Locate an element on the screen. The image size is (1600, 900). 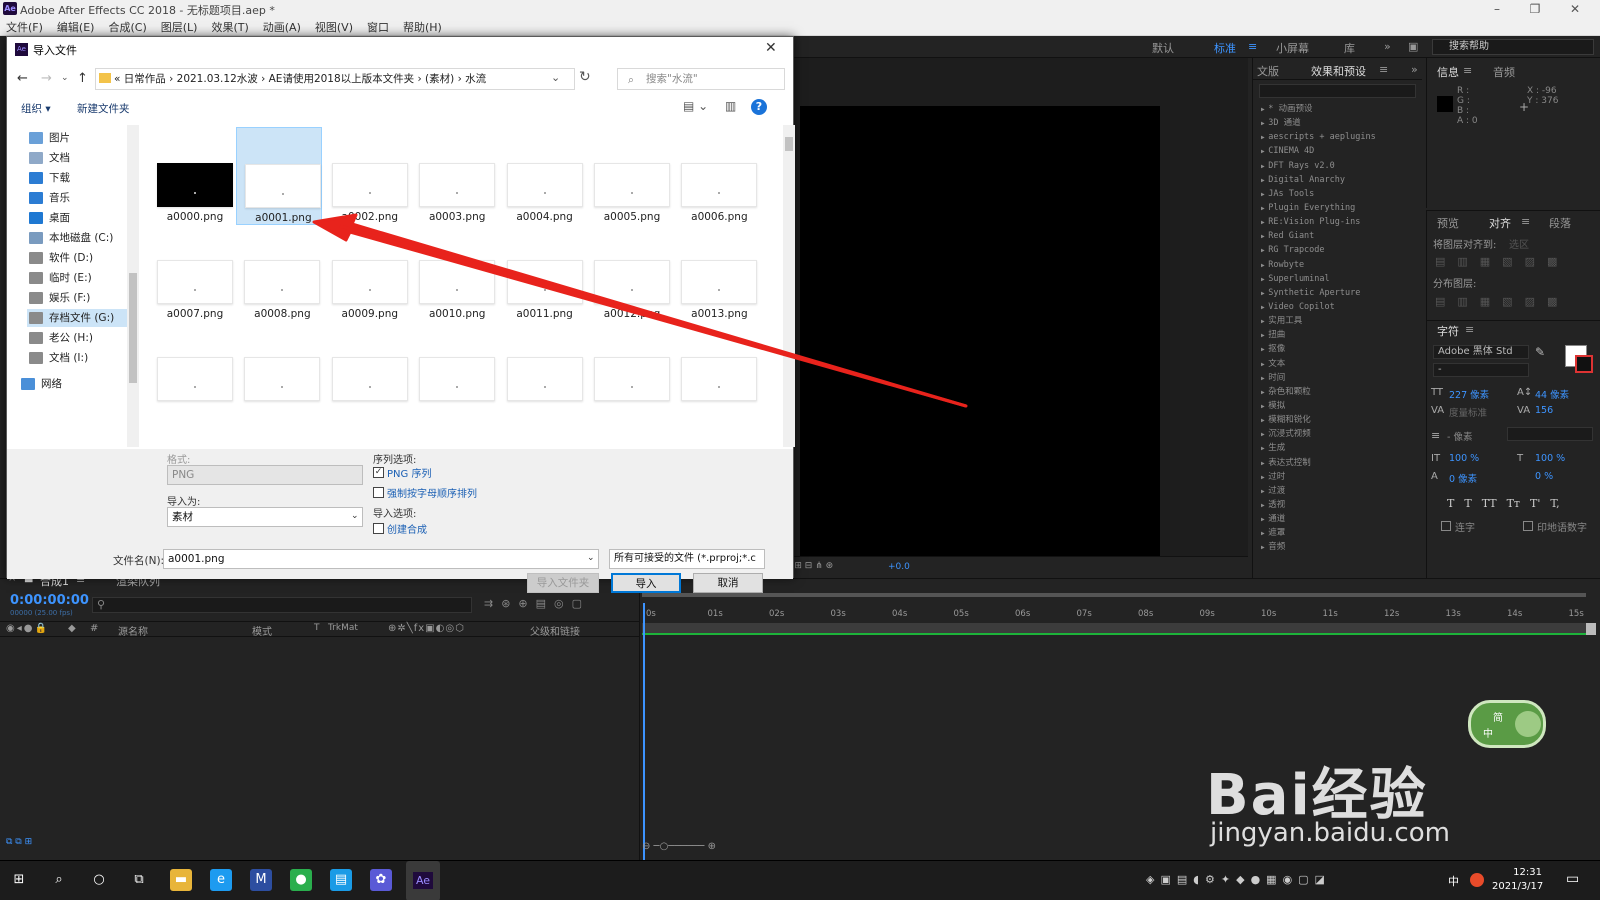
tab-audio: 音频 is located at coordinates (1504, 72).